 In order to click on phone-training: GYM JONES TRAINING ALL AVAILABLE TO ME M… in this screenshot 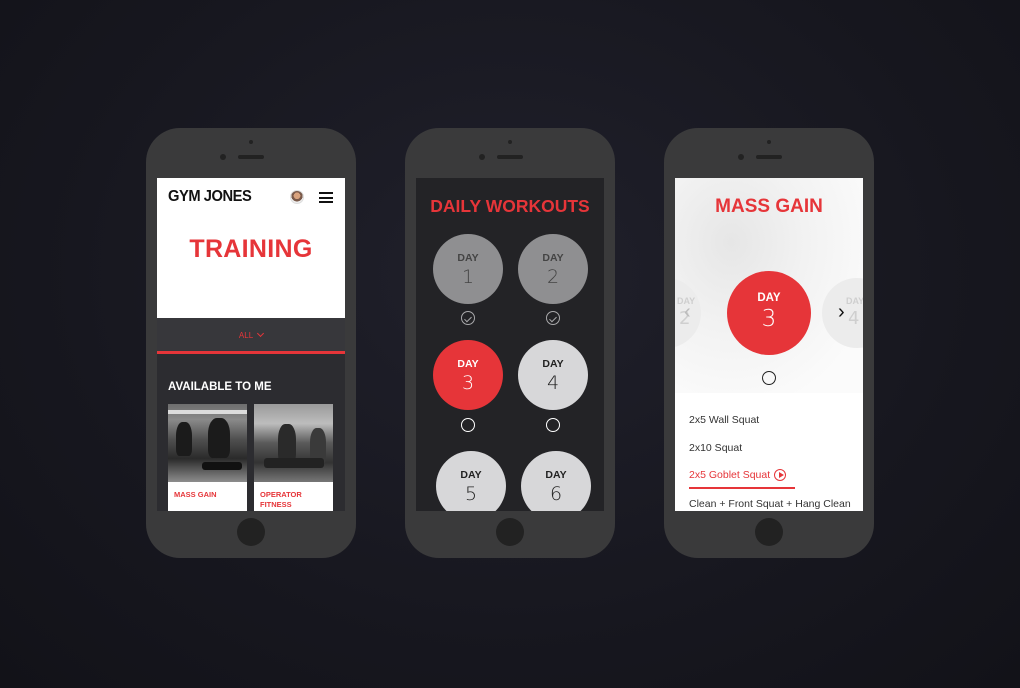, I will do `click(251, 343)`.